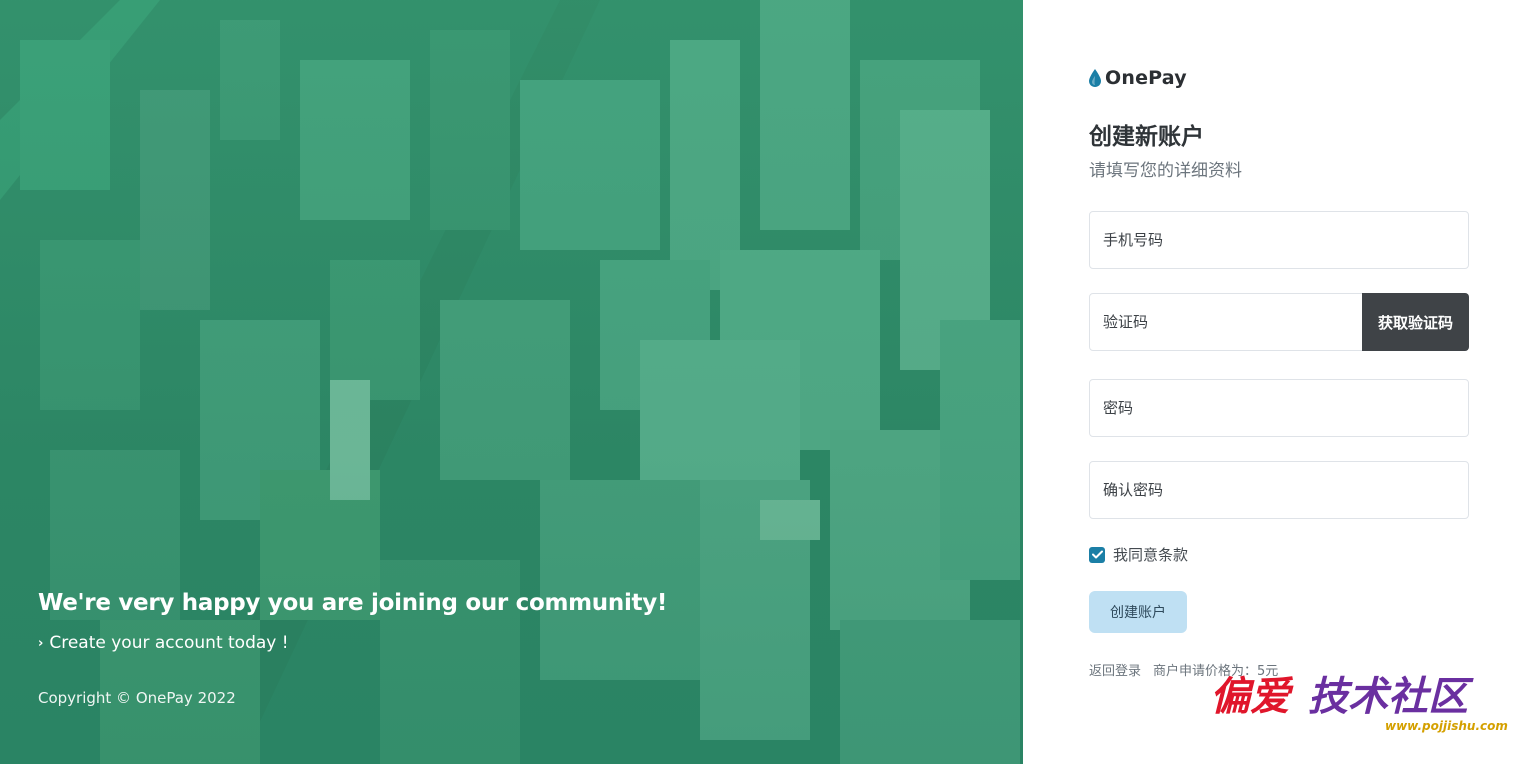  I want to click on watermark-logo: 偏爱 技术社区 www.pojjishu.com, so click(1359, 703).